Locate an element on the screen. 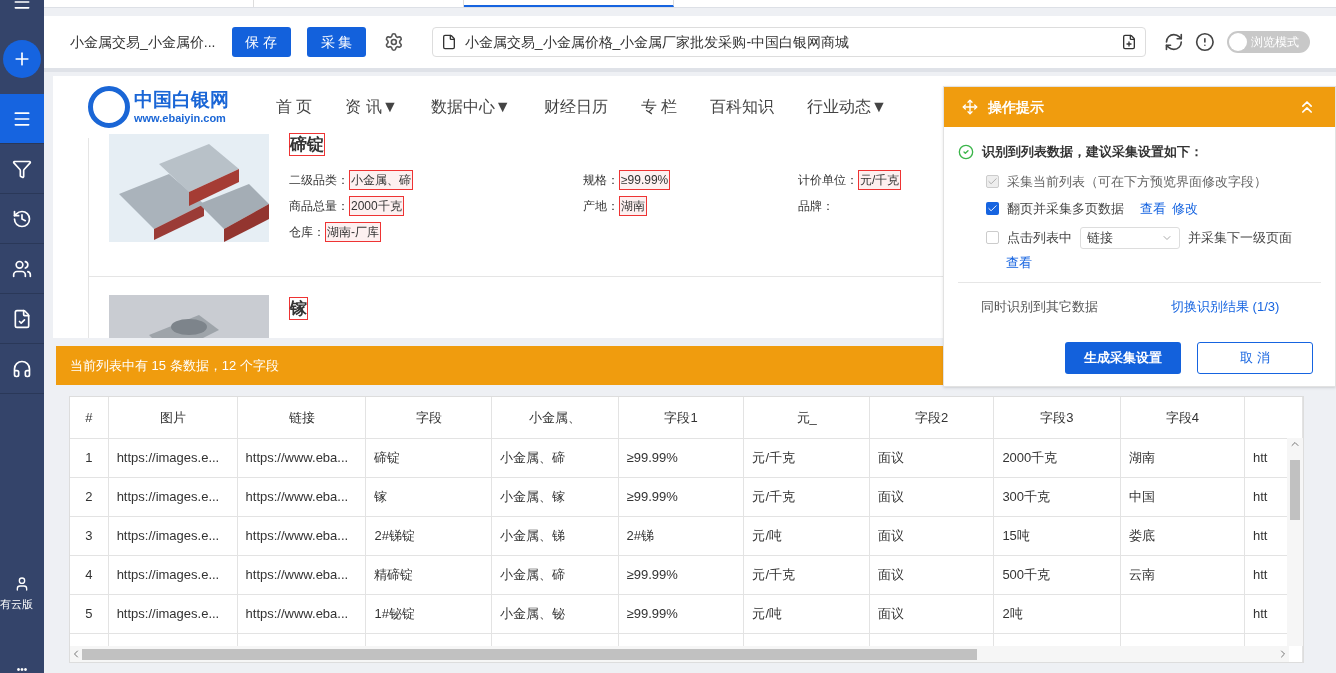 The height and width of the screenshot is (673, 1336). table-cell: 精碲锭 is located at coordinates (428, 574).